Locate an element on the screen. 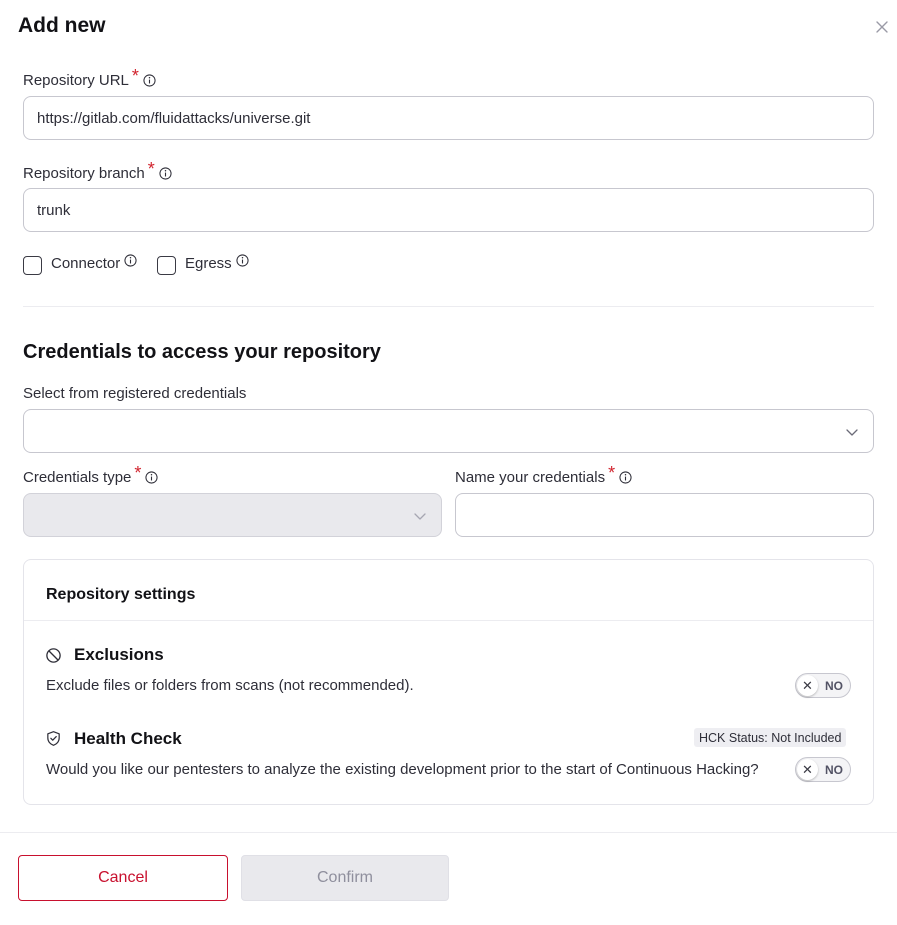 This screenshot has height=925, width=897. repo-url-label: Repository URL * is located at coordinates (89, 78).